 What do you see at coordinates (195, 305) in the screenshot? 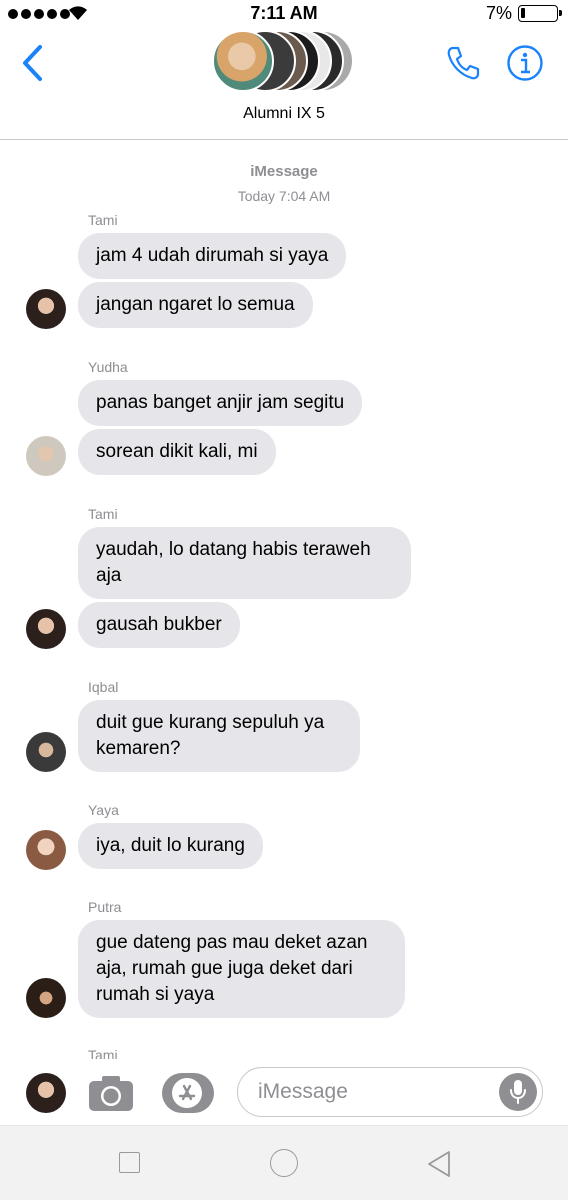
I see `message-bubble: jangan ngaret lo semua` at bounding box center [195, 305].